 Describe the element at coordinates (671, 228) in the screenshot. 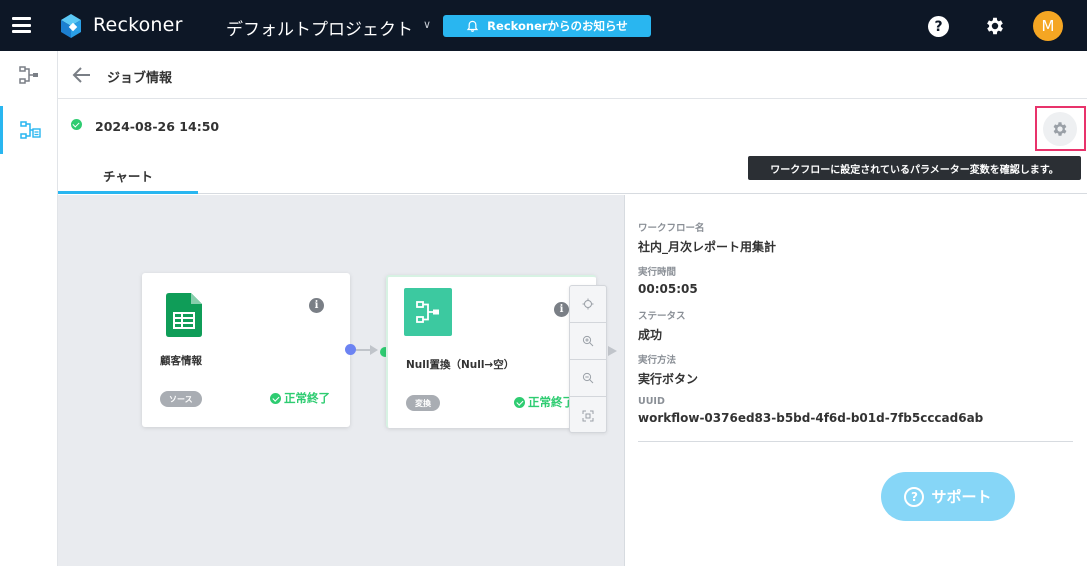

I see `detail-label: ワークフロー名` at that location.